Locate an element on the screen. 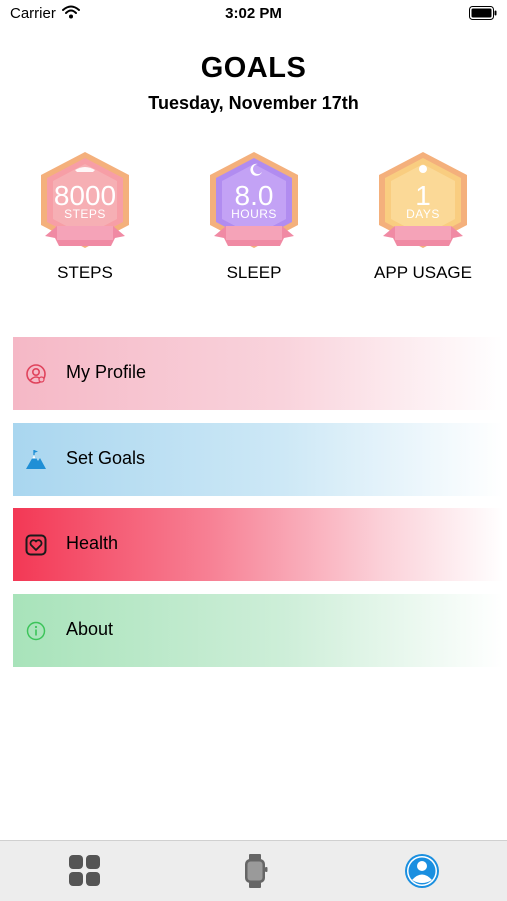  page-date: Tuesday, November 17th is located at coordinates (253, 103).